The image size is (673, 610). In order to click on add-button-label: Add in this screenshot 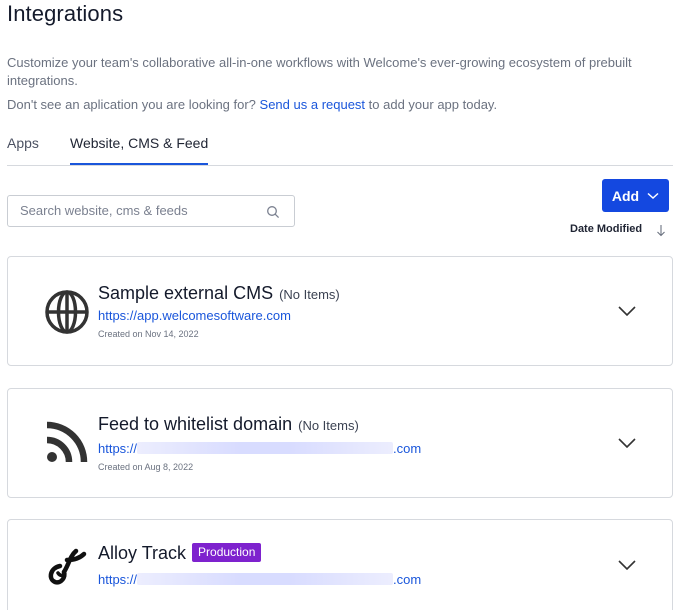, I will do `click(625, 195)`.